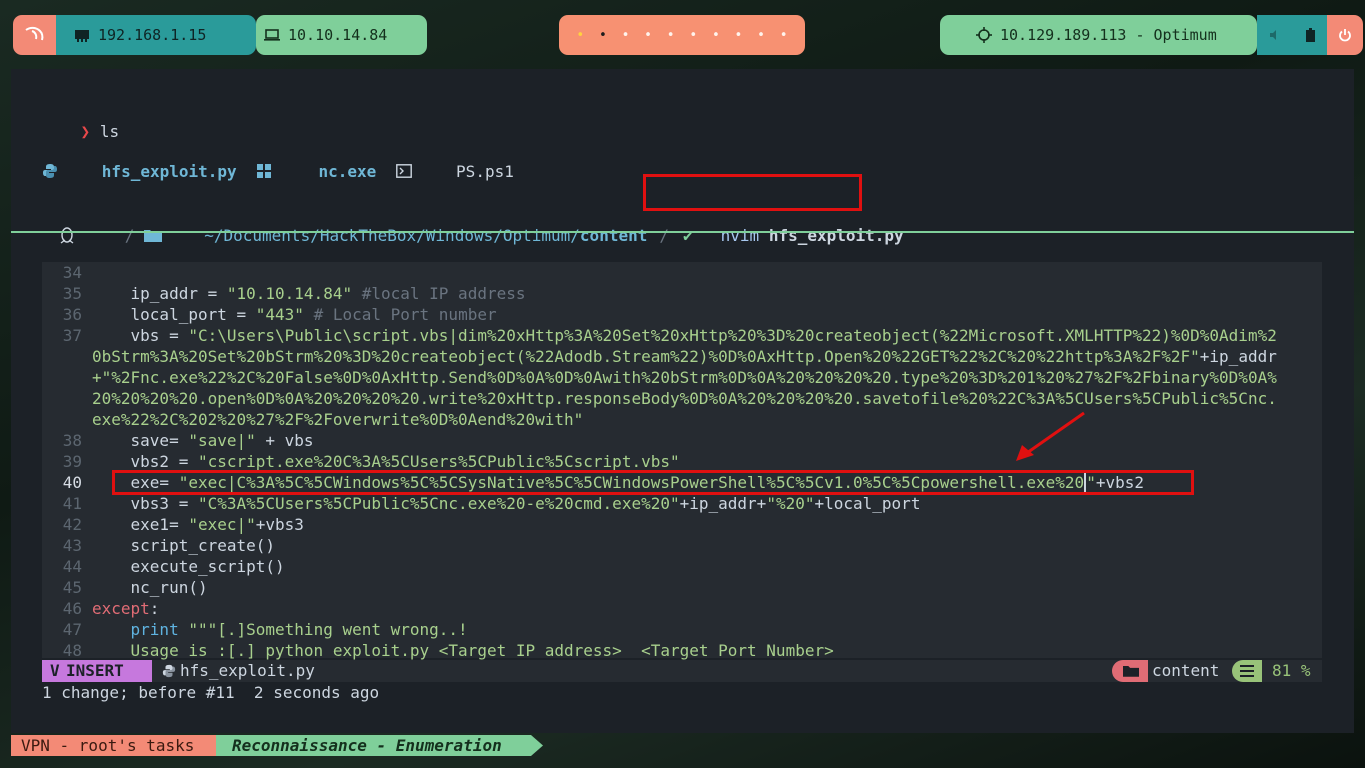 Image resolution: width=1365 pixels, height=768 pixels. Describe the element at coordinates (580, 35) in the screenshot. I see `workspace-1: •` at that location.